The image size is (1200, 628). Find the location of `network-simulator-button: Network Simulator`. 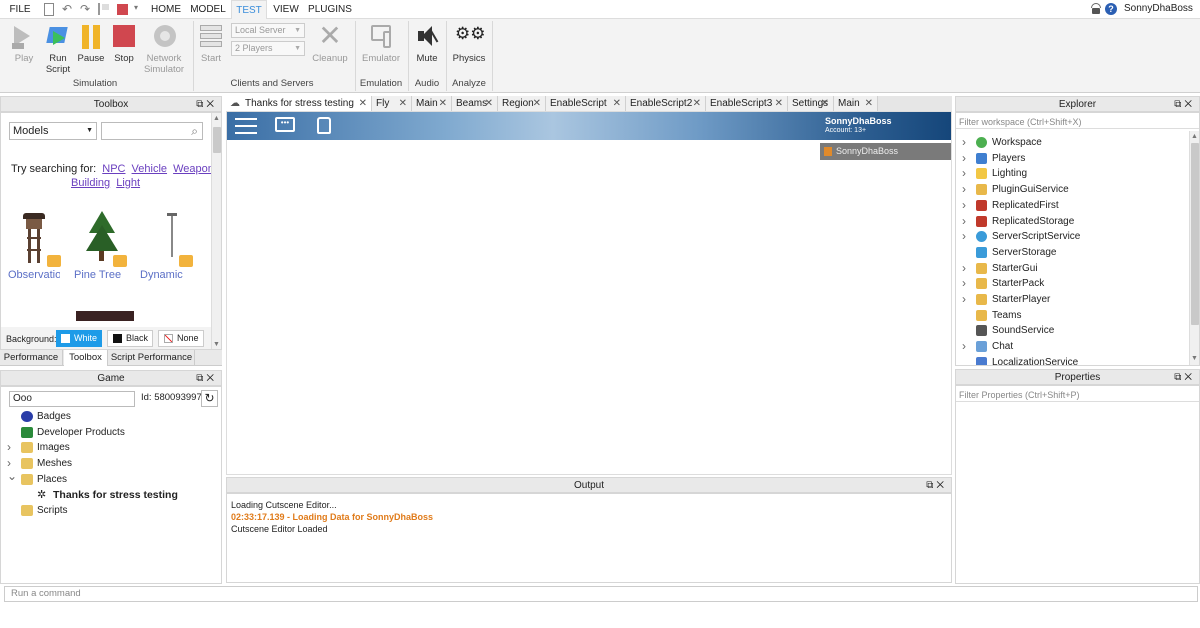

network-simulator-button: Network Simulator is located at coordinates (164, 49).